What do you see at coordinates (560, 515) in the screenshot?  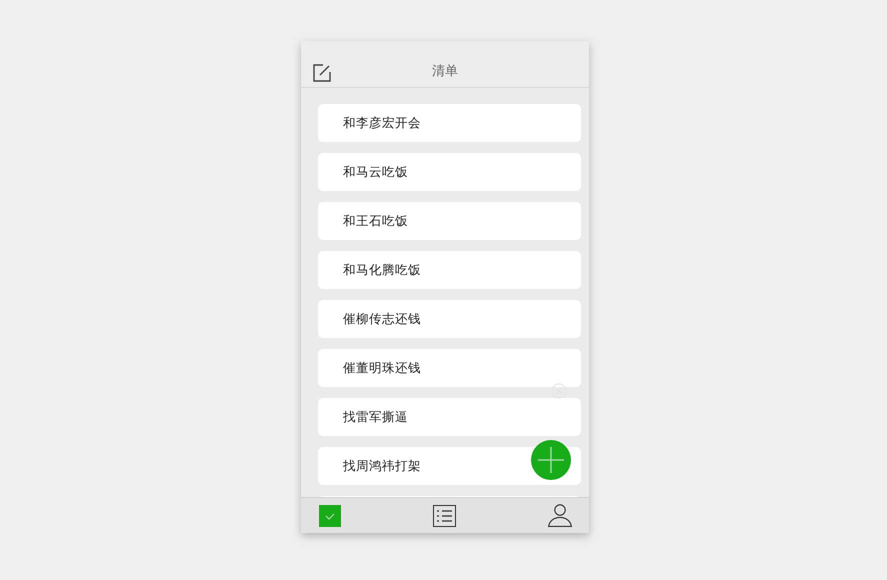 I see `person-icon` at bounding box center [560, 515].